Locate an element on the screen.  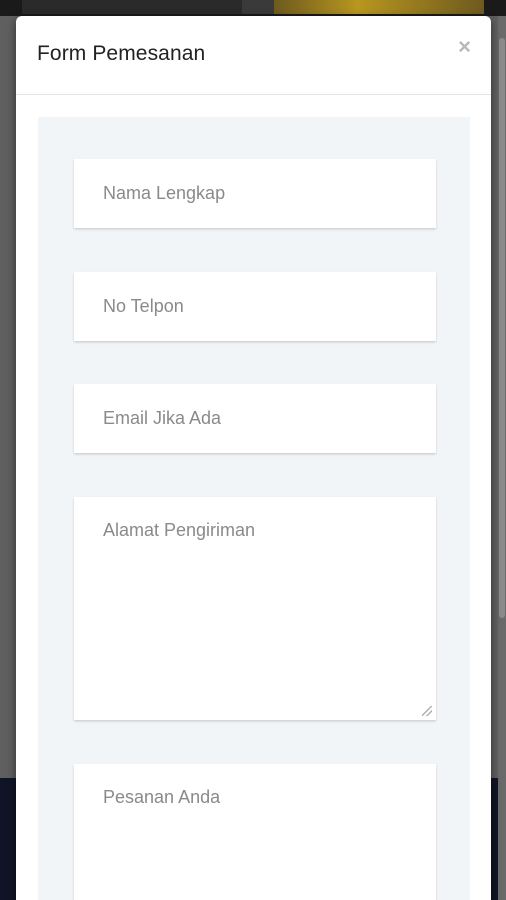
background-media-strip is located at coordinates (253, 8).